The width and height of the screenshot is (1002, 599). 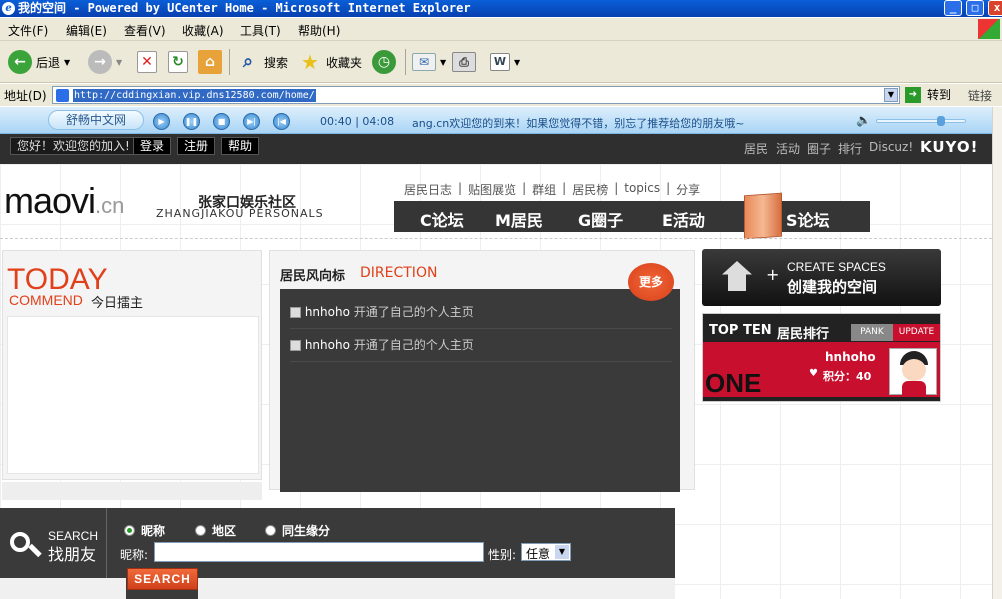 I want to click on radio-birth-label: 同生缘分, so click(x=306, y=531).